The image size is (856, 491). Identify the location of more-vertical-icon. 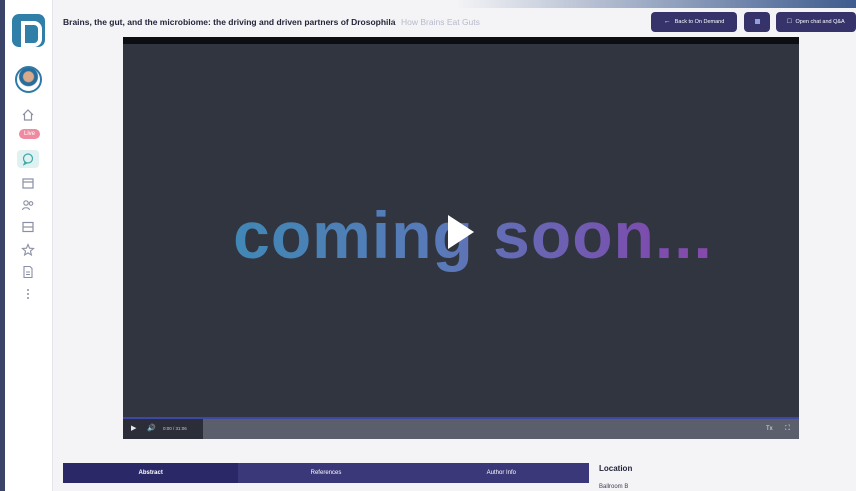
(28, 294).